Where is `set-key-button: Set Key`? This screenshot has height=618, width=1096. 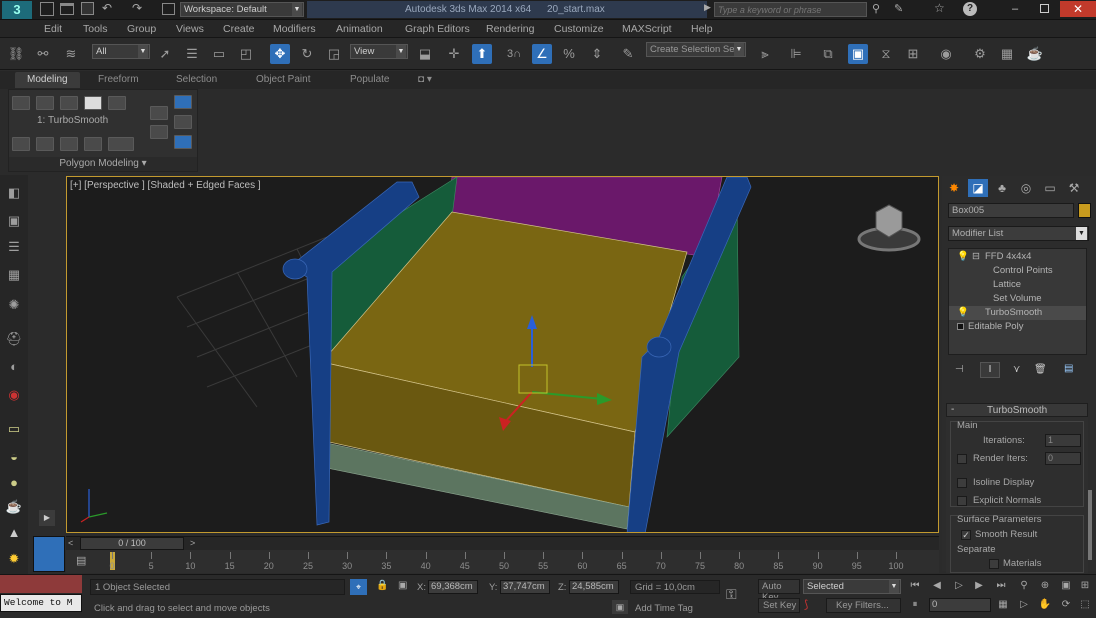
set-key-button: Set Key is located at coordinates (779, 605).